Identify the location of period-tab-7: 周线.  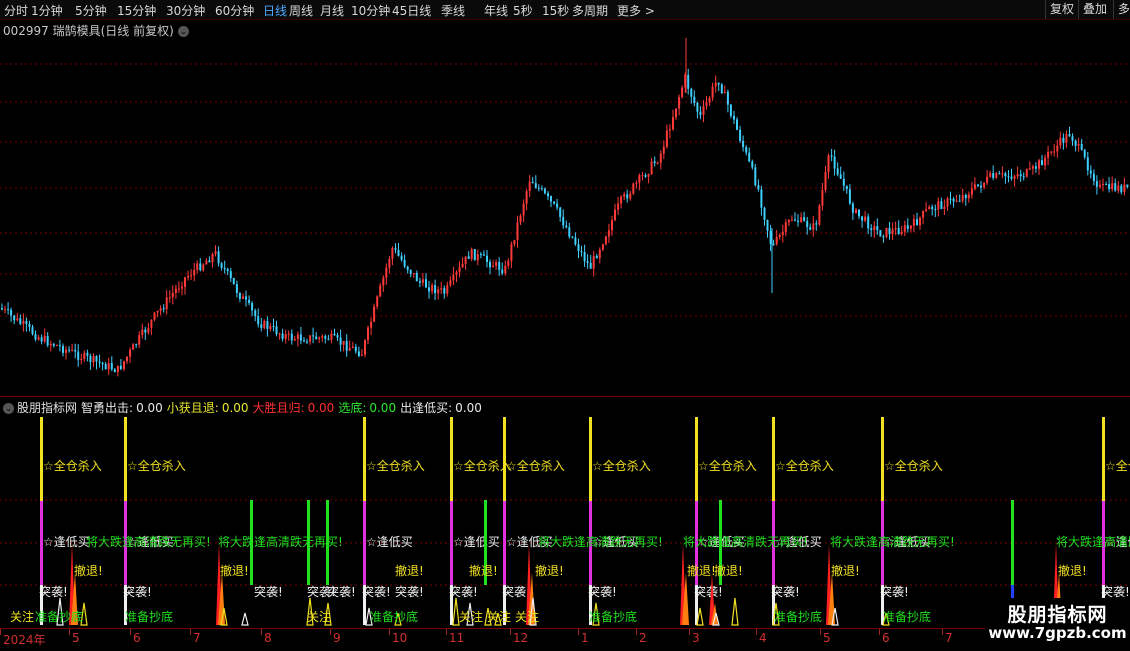
(301, 10).